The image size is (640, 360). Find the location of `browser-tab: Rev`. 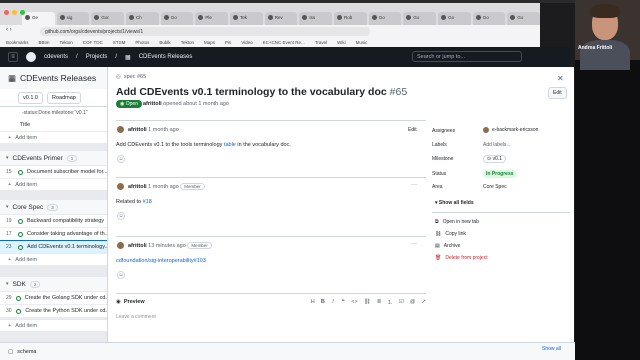

browser-tab: Rev is located at coordinates (281, 18).